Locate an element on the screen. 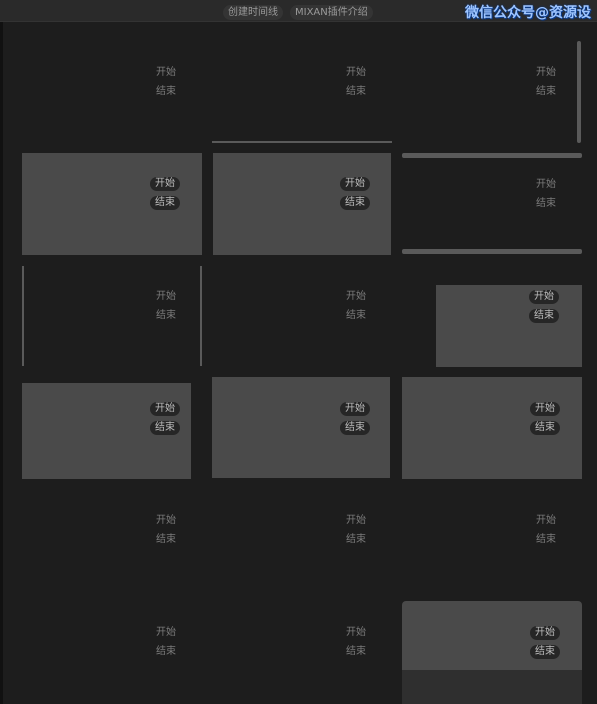 The width and height of the screenshot is (597, 704). transition-line is located at coordinates (302, 142).